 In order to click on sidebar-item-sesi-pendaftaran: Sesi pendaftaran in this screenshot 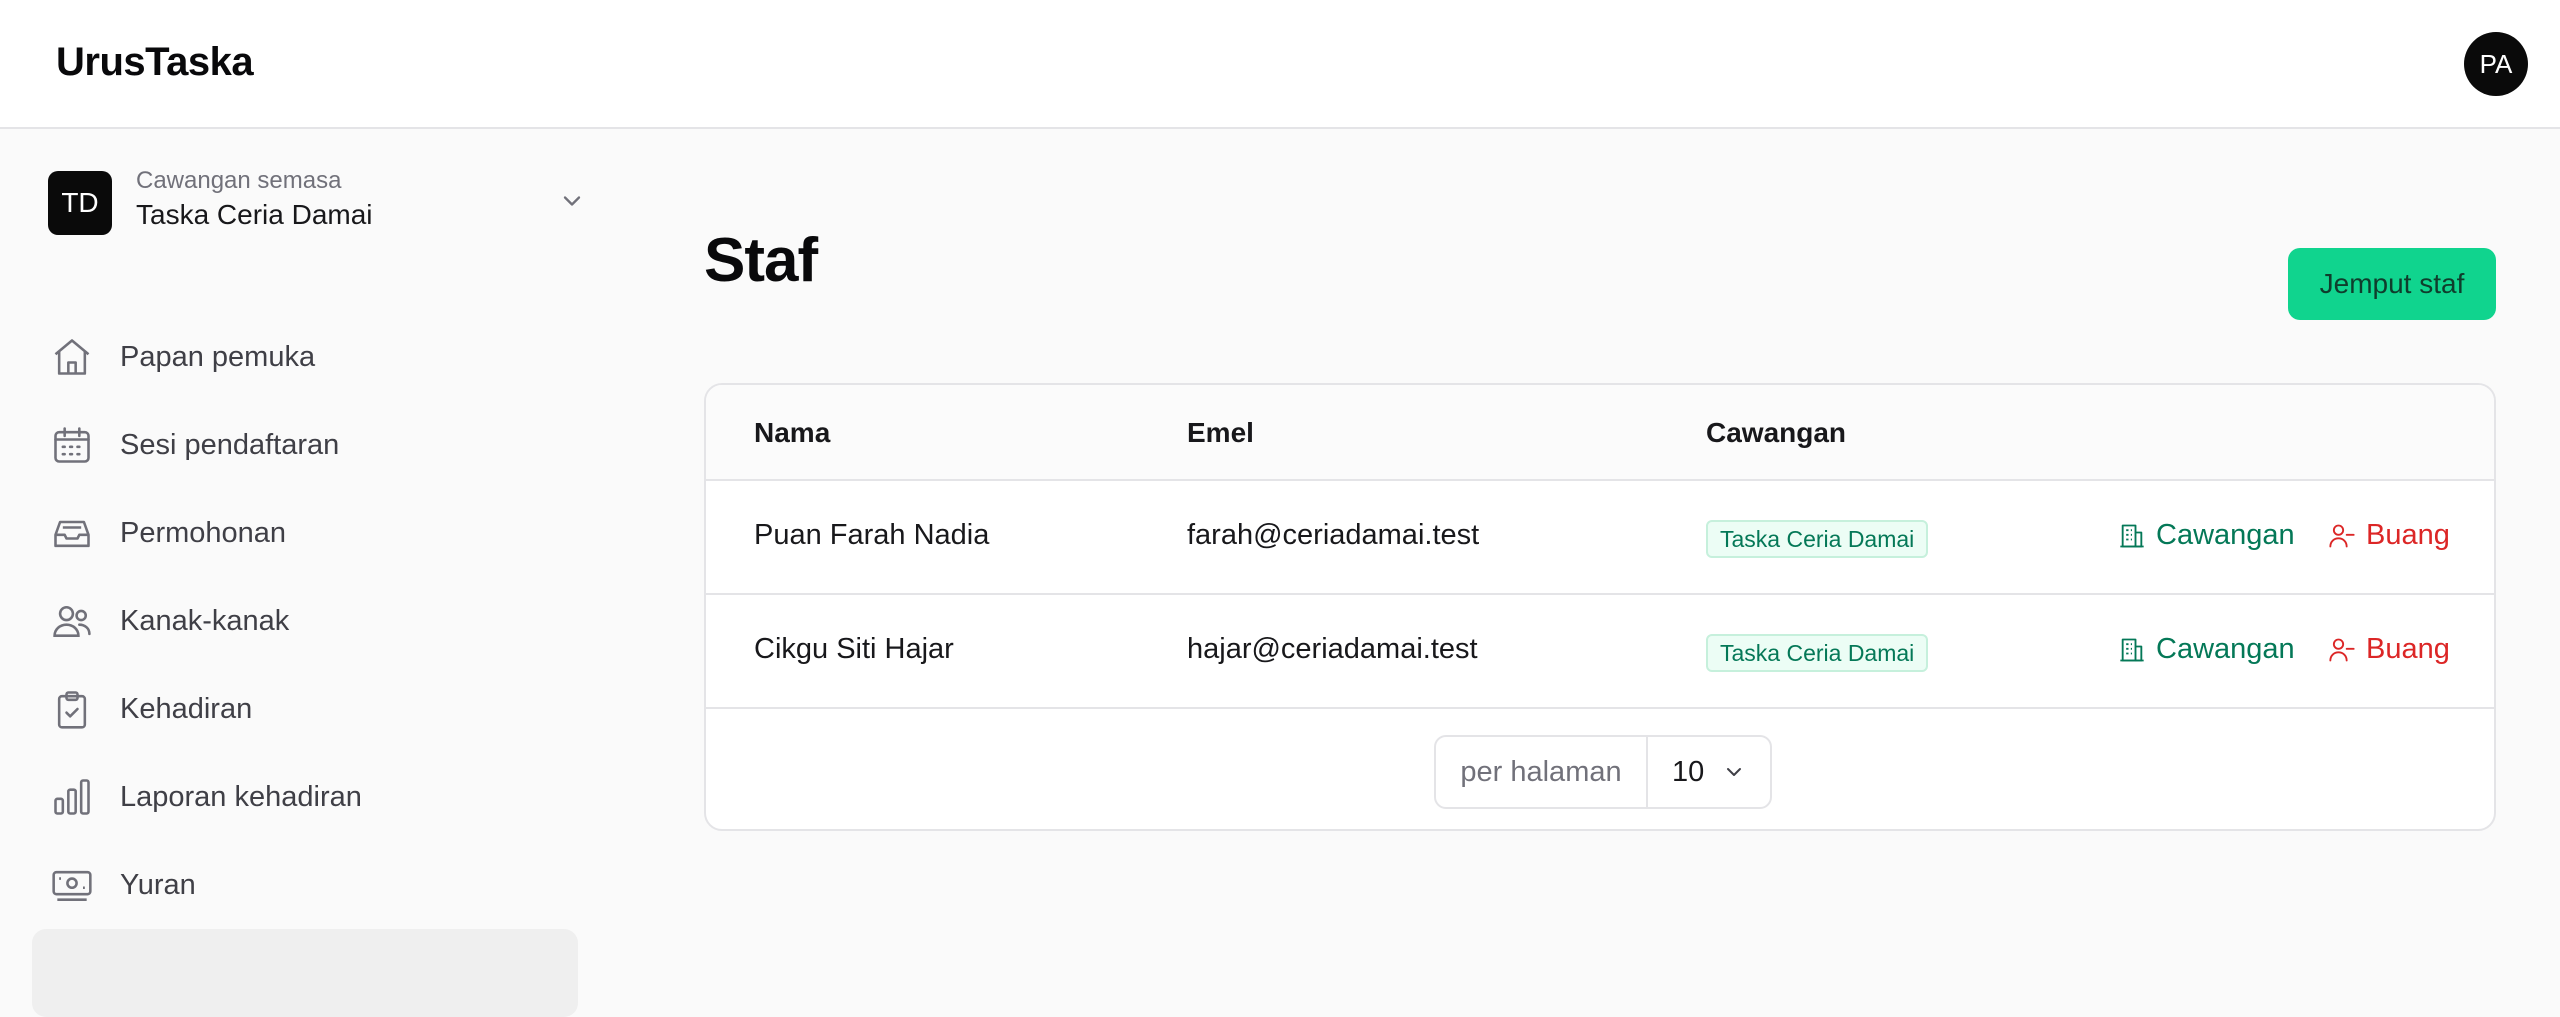, I will do `click(305, 445)`.